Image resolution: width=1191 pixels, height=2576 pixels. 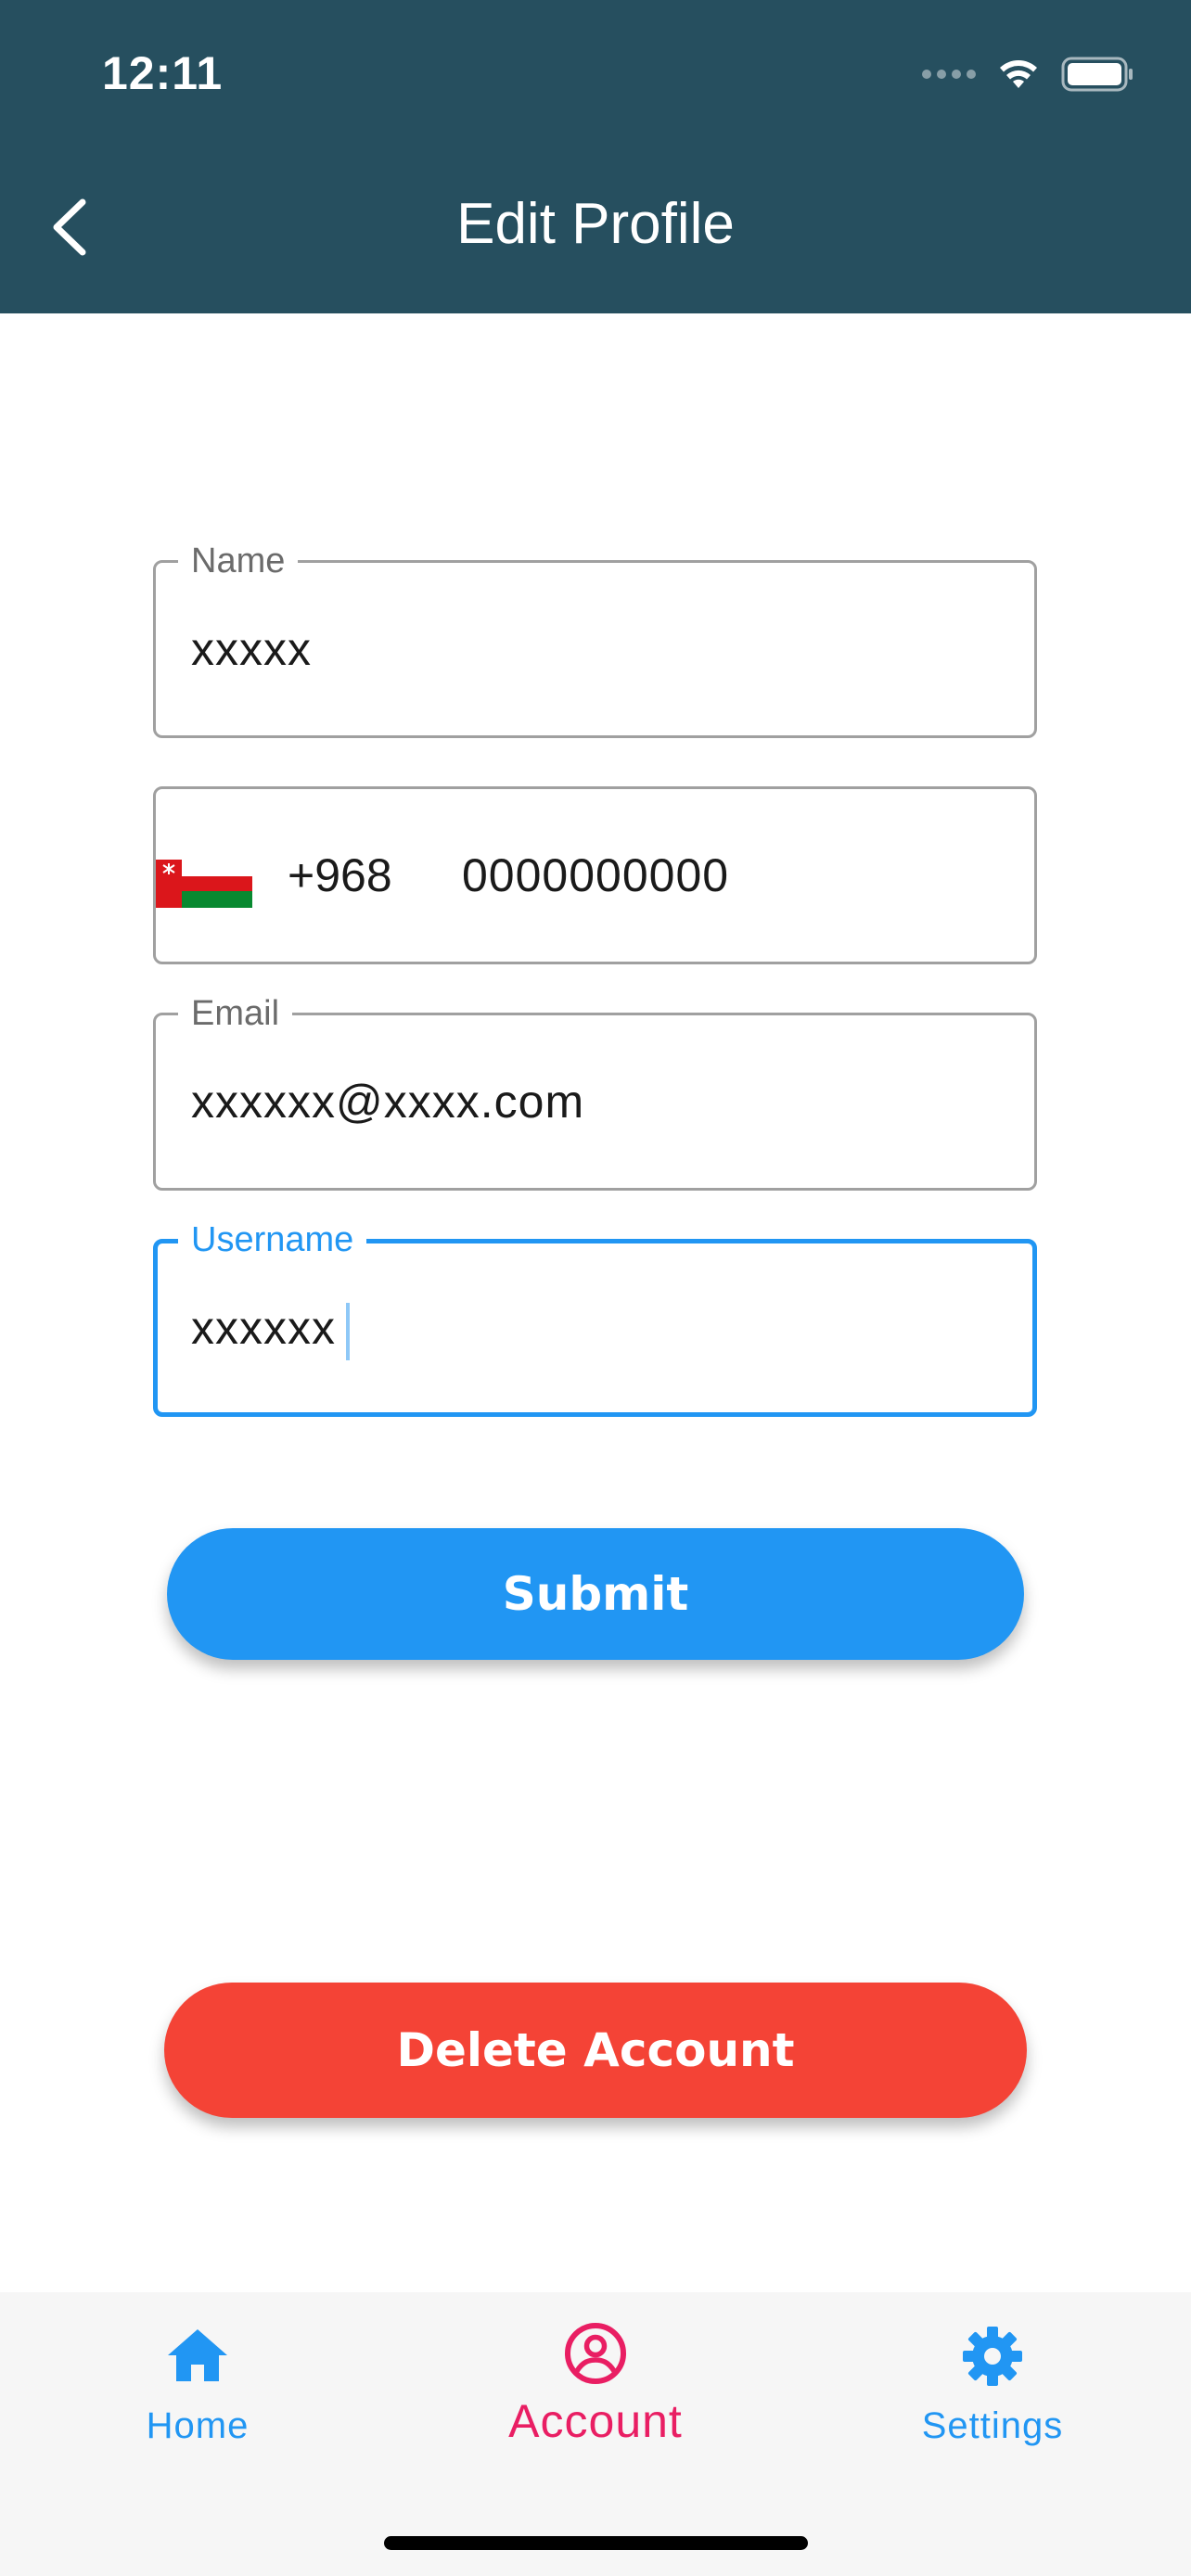 What do you see at coordinates (197, 2355) in the screenshot?
I see `home-icon` at bounding box center [197, 2355].